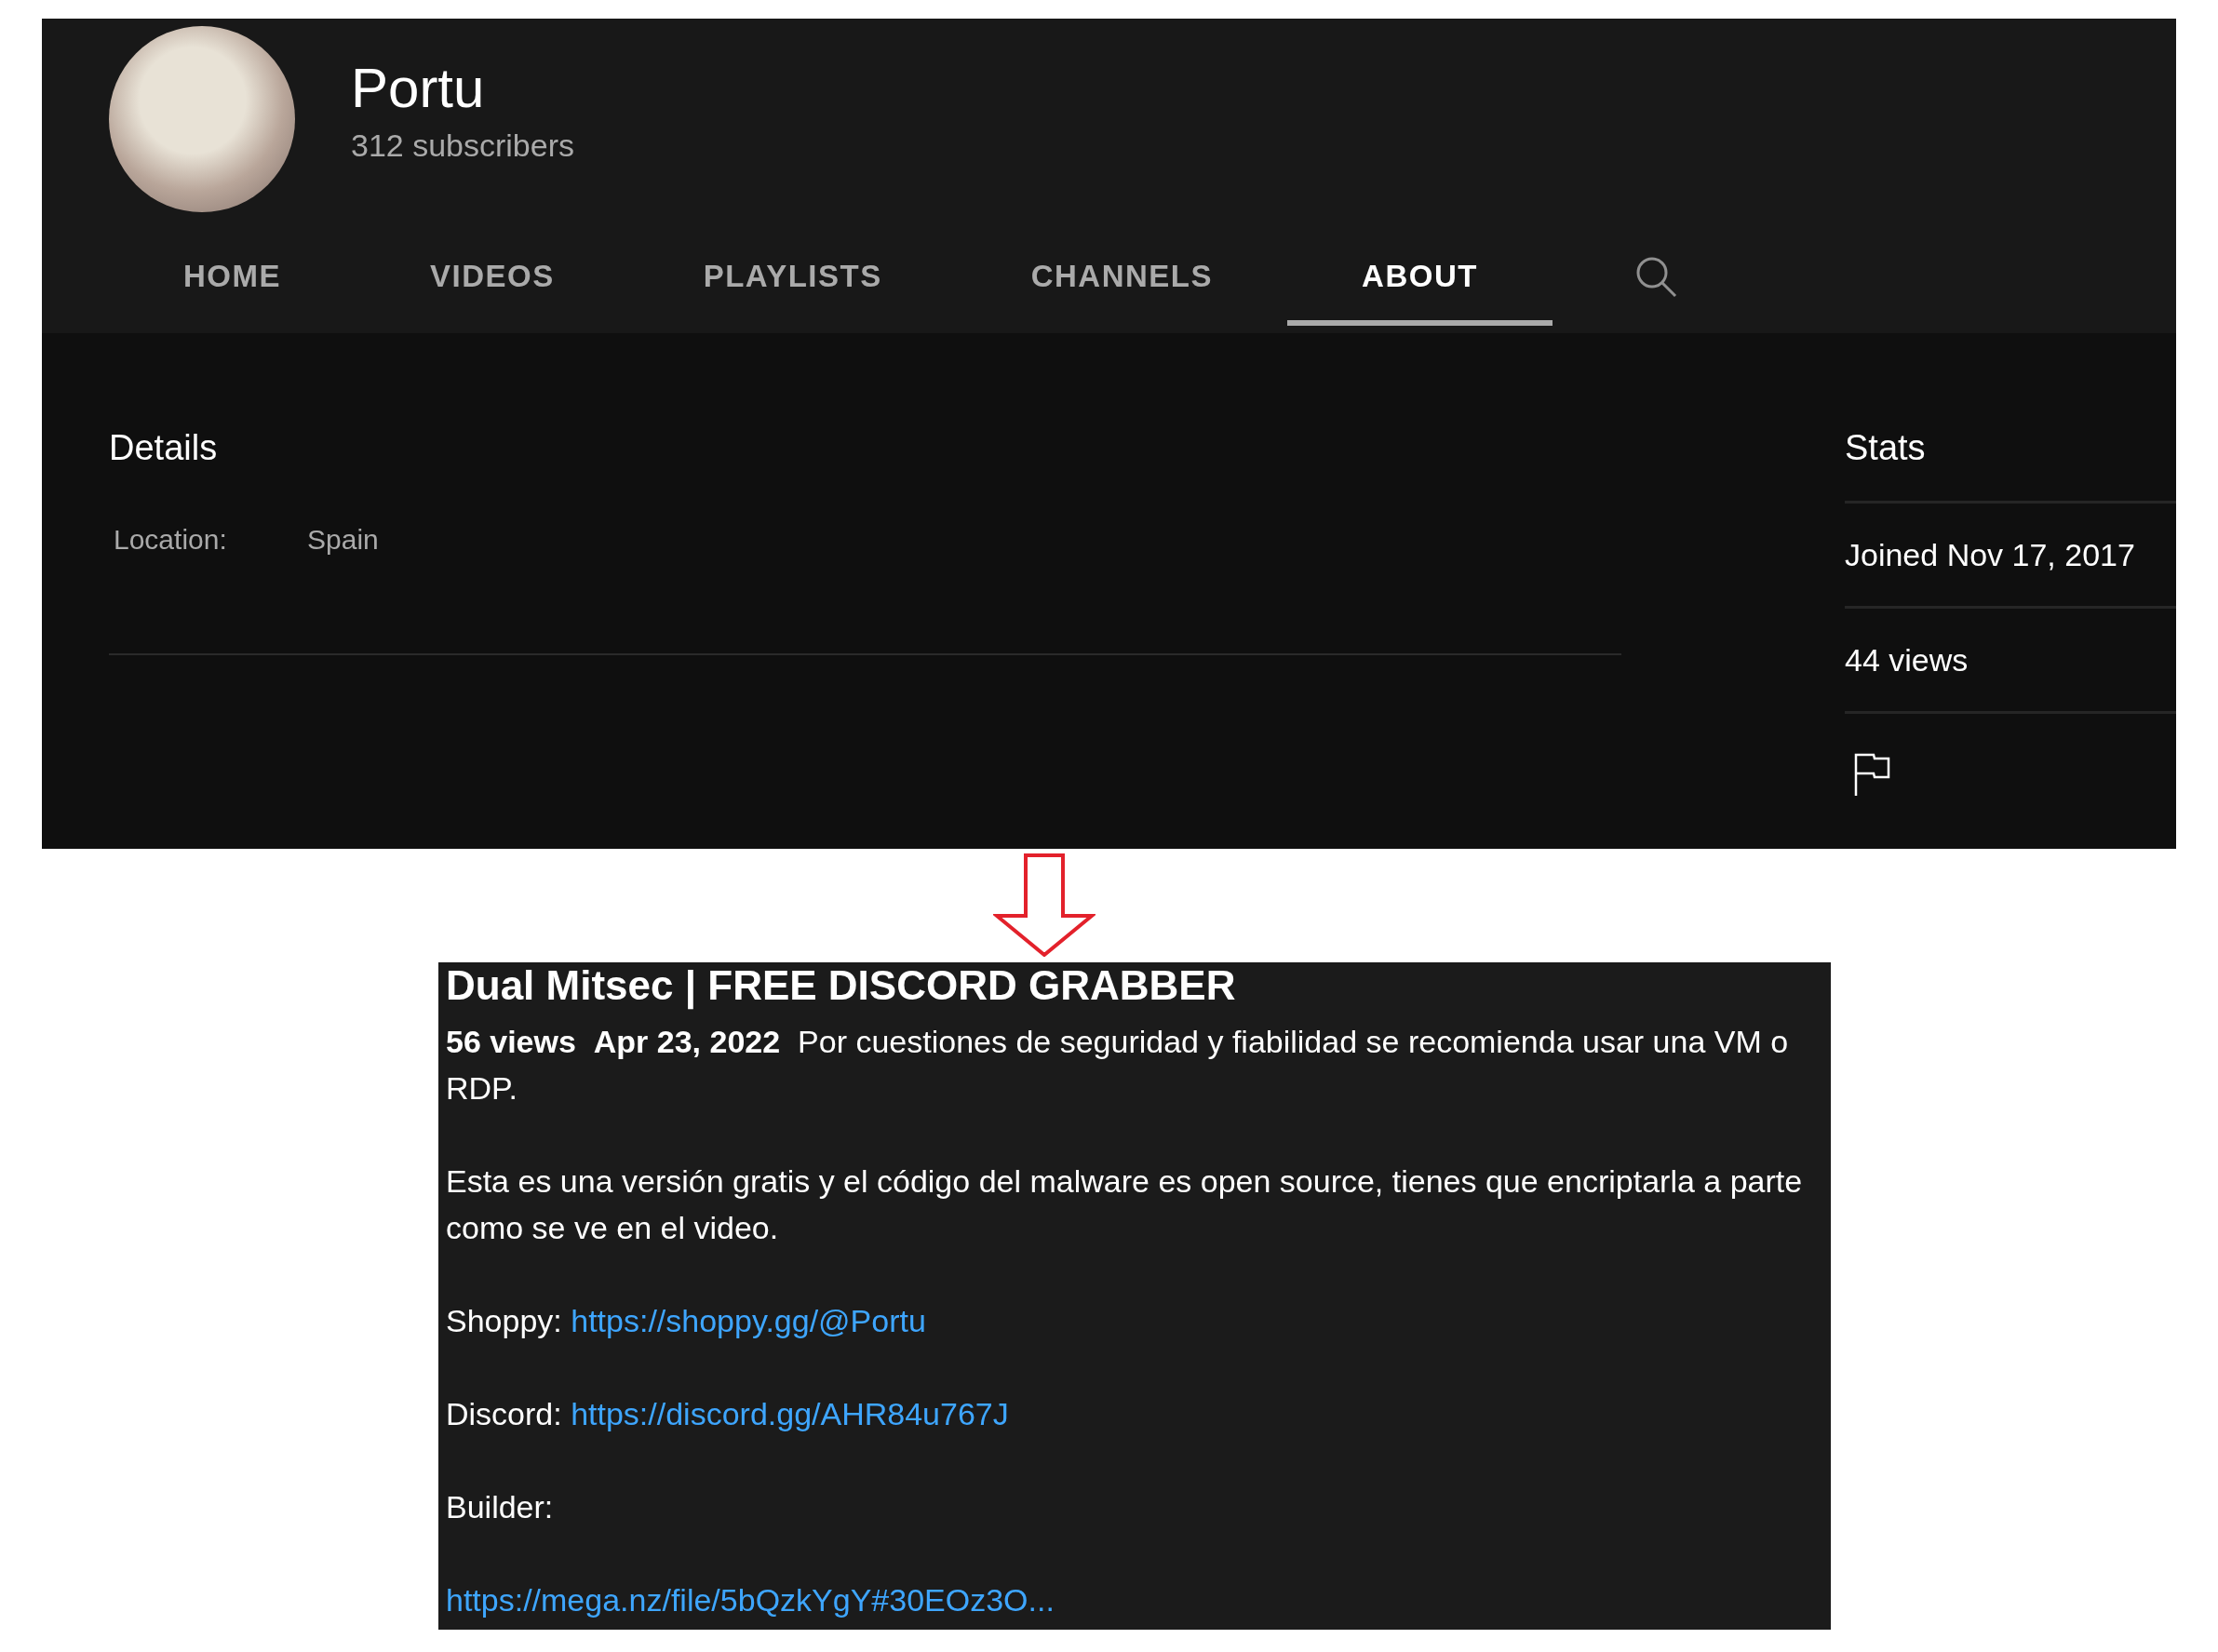  Describe the element at coordinates (232, 279) in the screenshot. I see `tab: HOME` at that location.